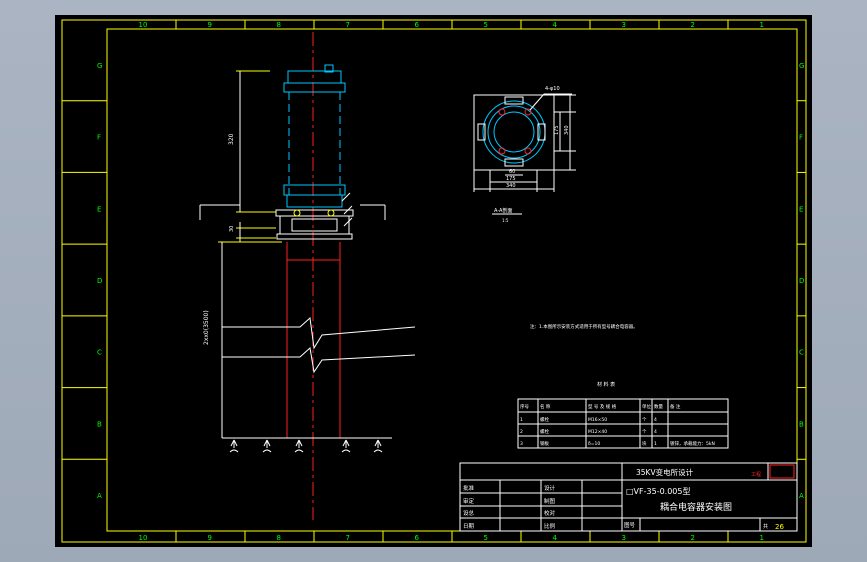  I want to click on border-top-number: 6, so click(417, 25).